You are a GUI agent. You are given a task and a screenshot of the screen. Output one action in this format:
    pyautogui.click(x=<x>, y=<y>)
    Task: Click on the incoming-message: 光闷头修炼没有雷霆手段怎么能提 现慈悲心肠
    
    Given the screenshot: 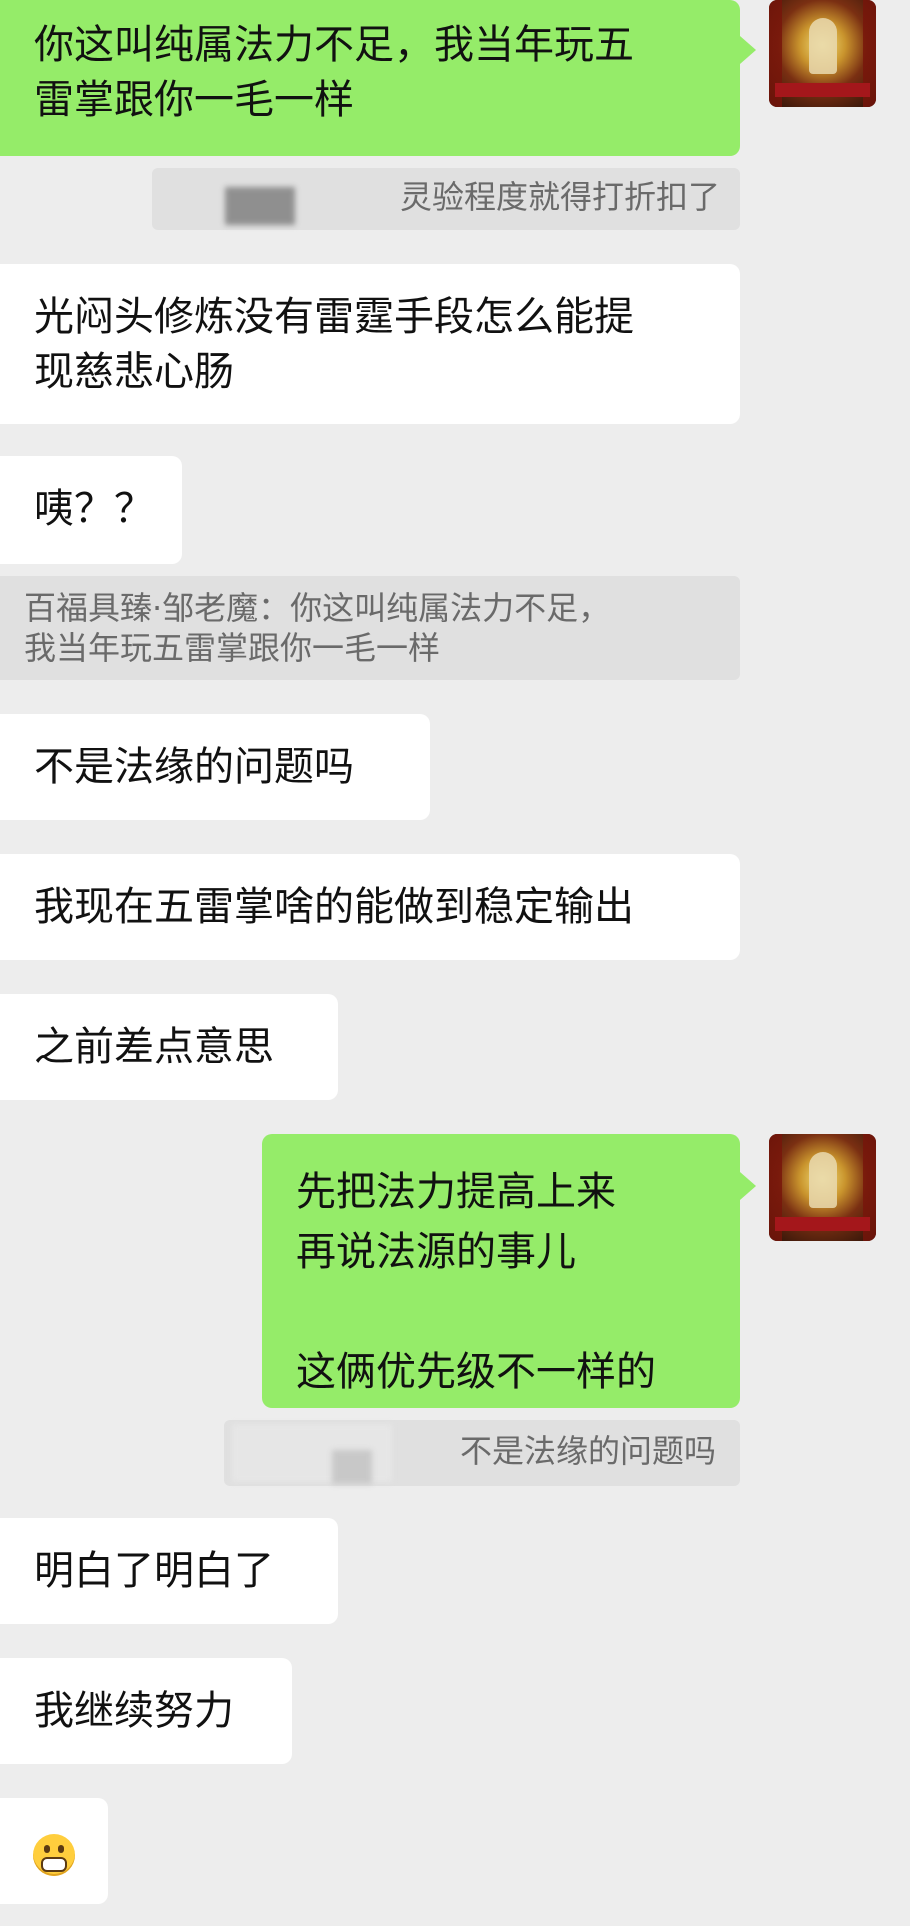 What is the action you would take?
    pyautogui.click(x=370, y=344)
    